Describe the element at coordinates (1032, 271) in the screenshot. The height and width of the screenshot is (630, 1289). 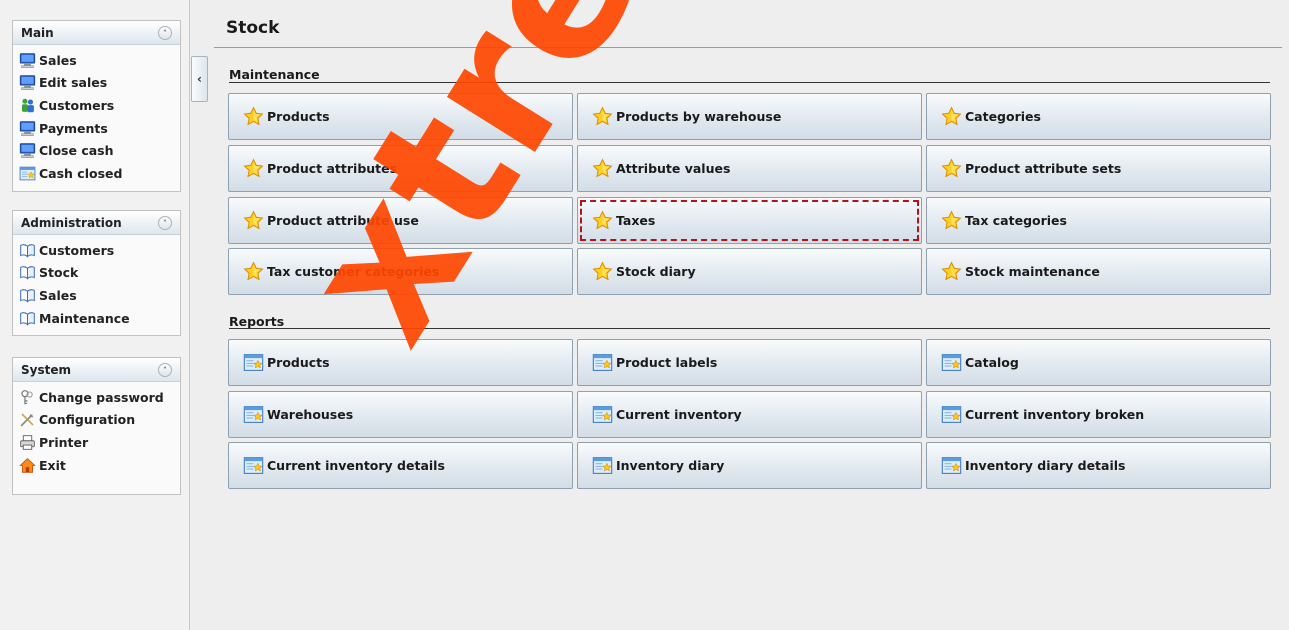
I see `button-label: Stock maintenance` at that location.